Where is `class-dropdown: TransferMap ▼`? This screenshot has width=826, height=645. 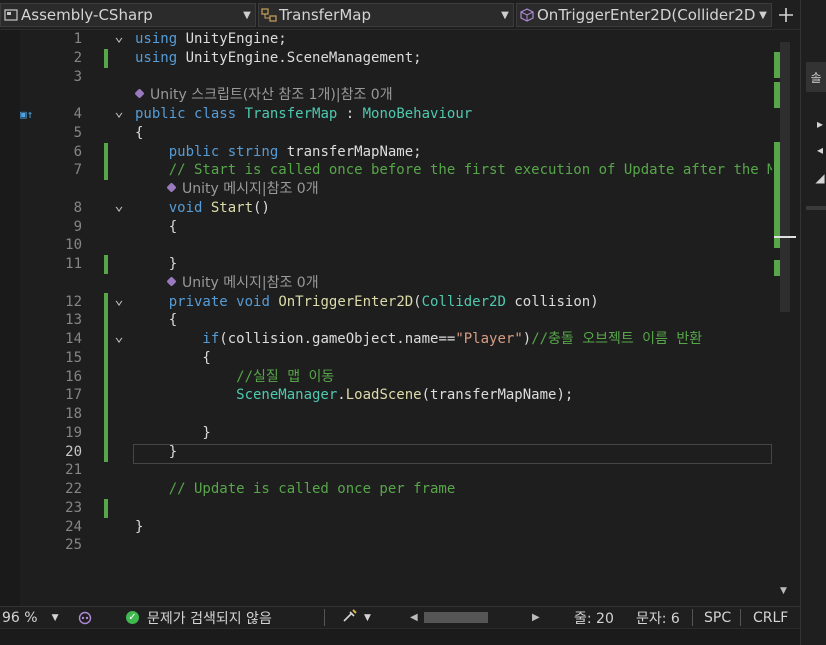
class-dropdown: TransferMap ▼ is located at coordinates (386, 15).